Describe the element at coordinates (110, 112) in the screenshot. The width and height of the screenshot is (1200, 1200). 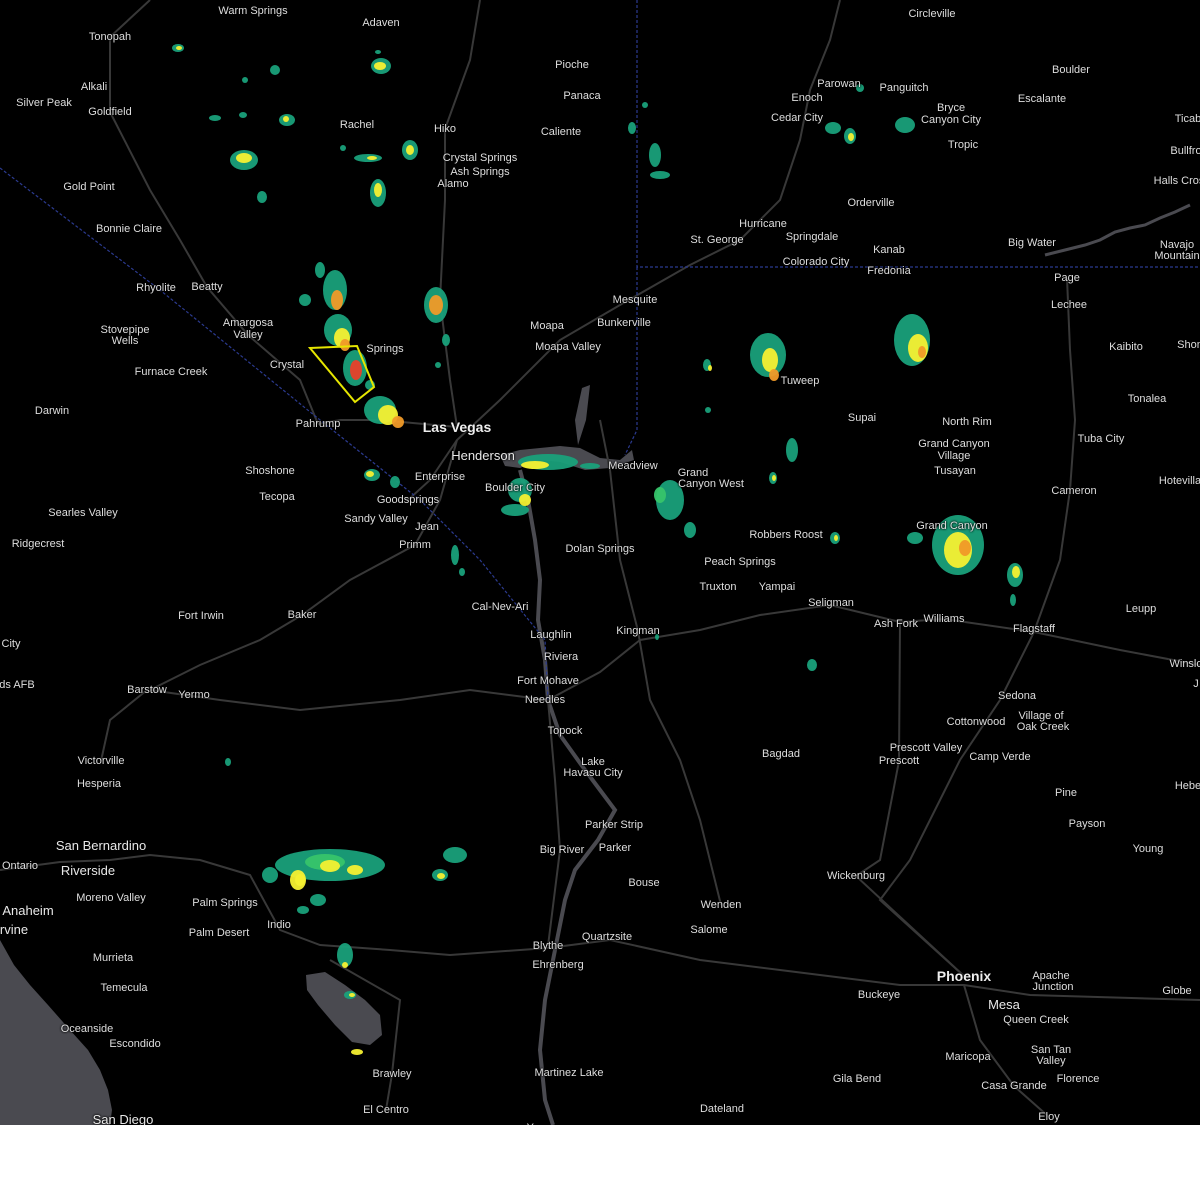
I see `place-label: Goldfield` at that location.